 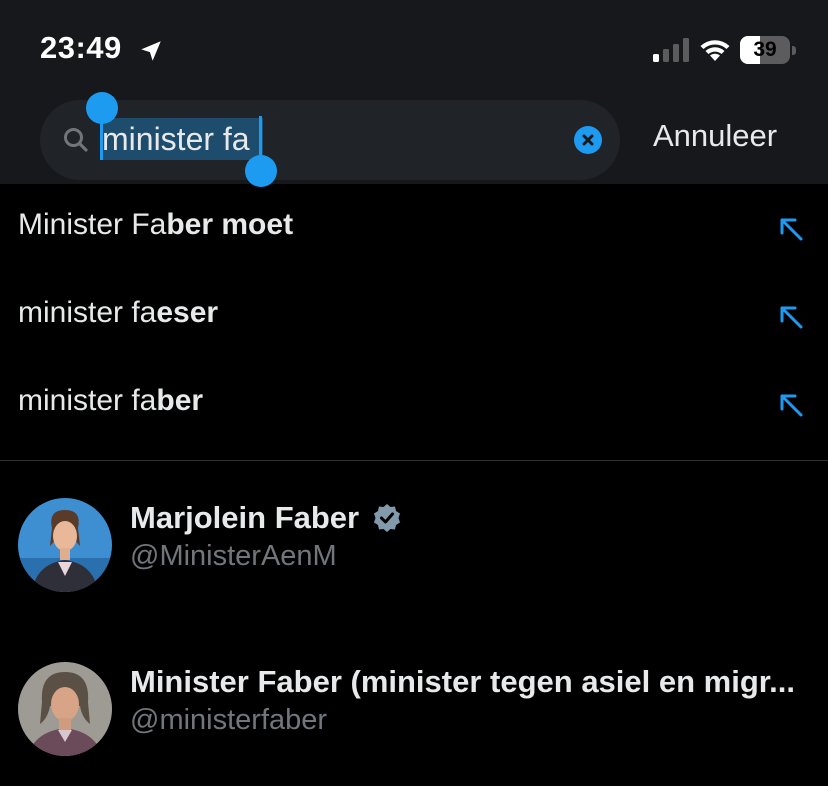 What do you see at coordinates (414, 316) in the screenshot?
I see `suggestion-item: minister faeser` at bounding box center [414, 316].